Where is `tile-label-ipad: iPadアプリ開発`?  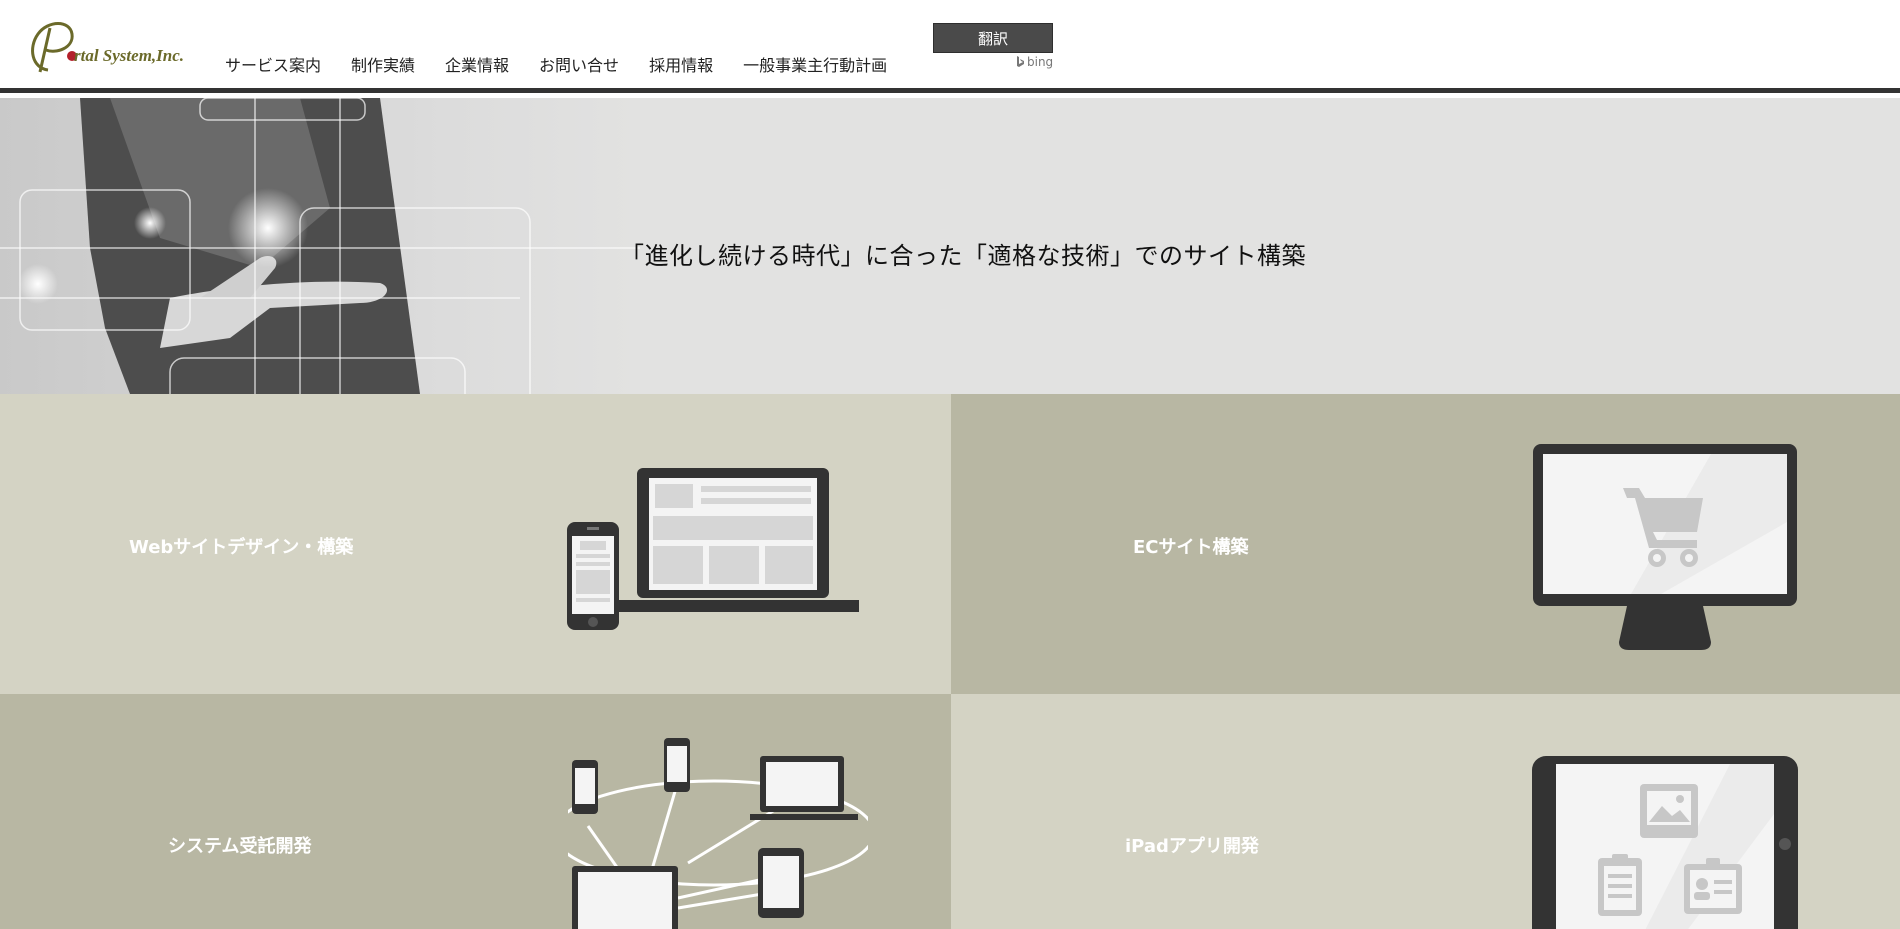 tile-label-ipad: iPadアプリ開発 is located at coordinates (1192, 846).